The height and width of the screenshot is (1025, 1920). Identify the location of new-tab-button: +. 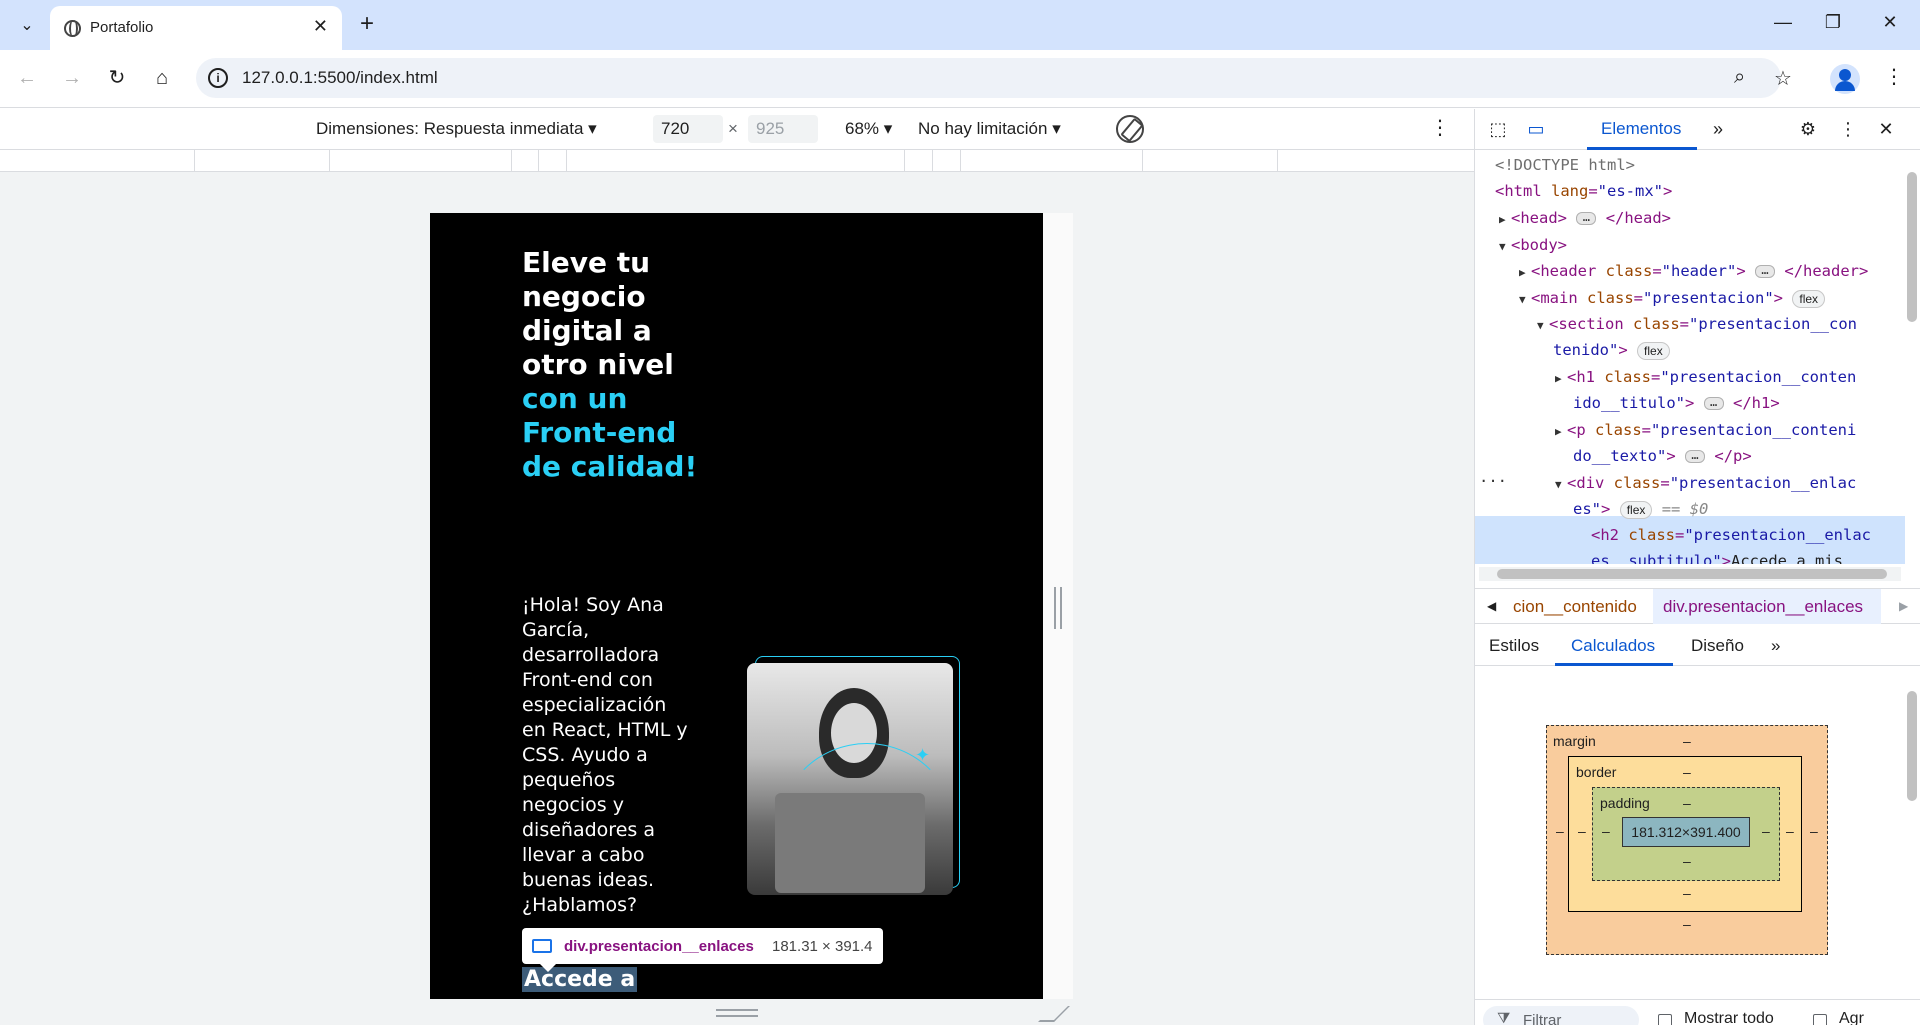
(367, 25).